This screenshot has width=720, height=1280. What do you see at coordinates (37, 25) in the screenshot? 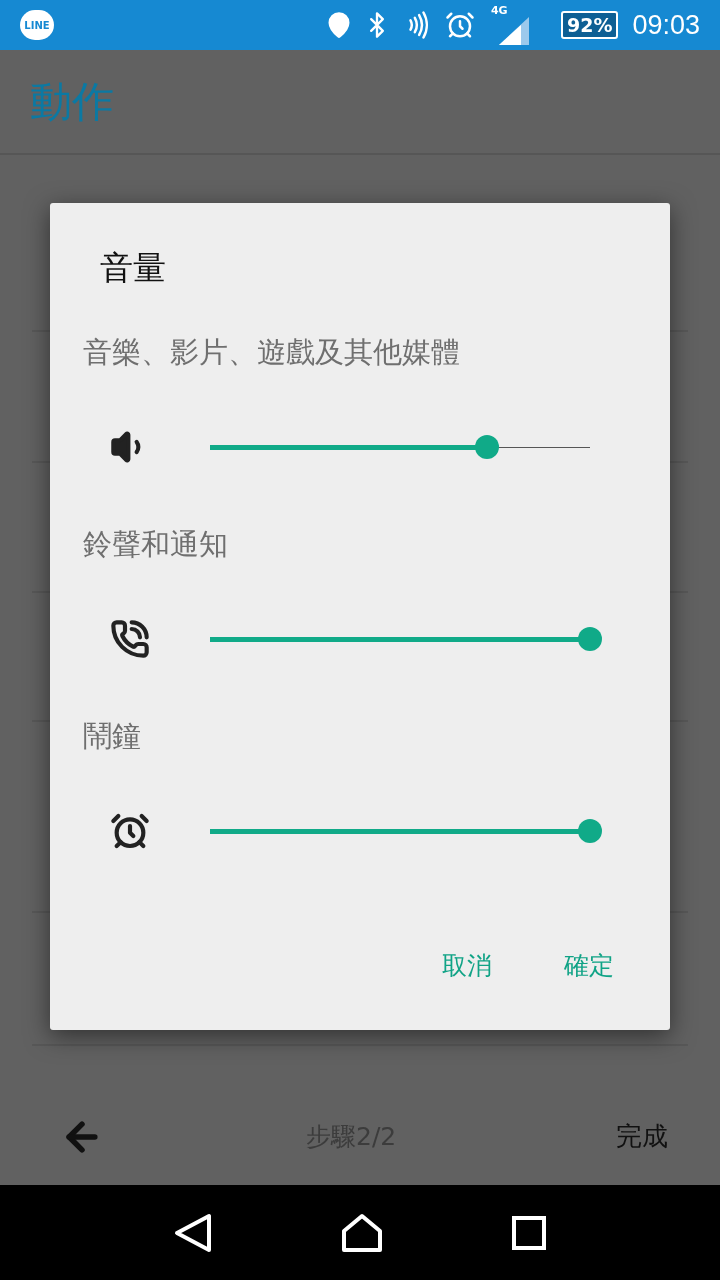
I see `chat-app-icon: LINE` at bounding box center [37, 25].